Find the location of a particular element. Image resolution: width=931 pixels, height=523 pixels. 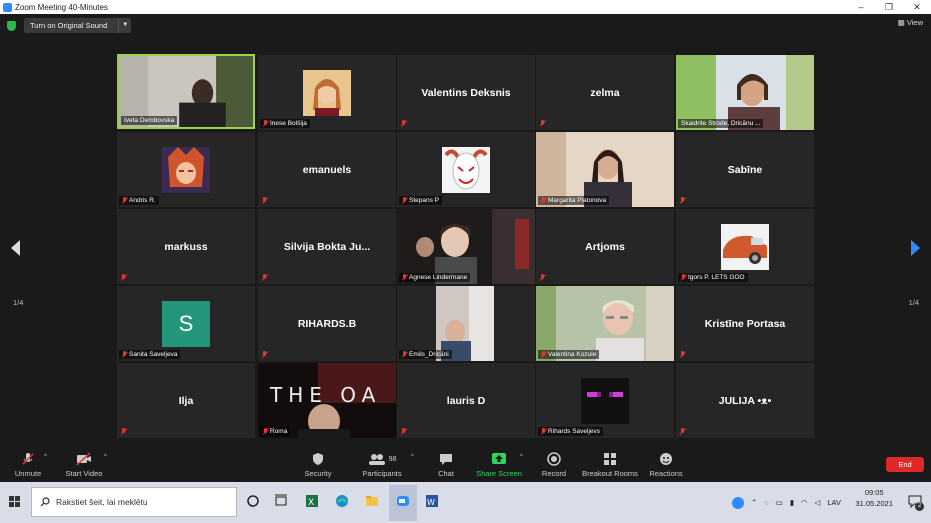

previous-page-arrow-icon is located at coordinates (16, 248).